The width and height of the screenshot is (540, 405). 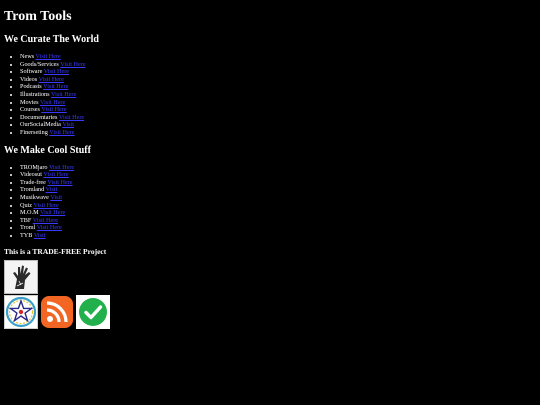 What do you see at coordinates (39, 64) in the screenshot?
I see `item-label: Goods/Services` at bounding box center [39, 64].